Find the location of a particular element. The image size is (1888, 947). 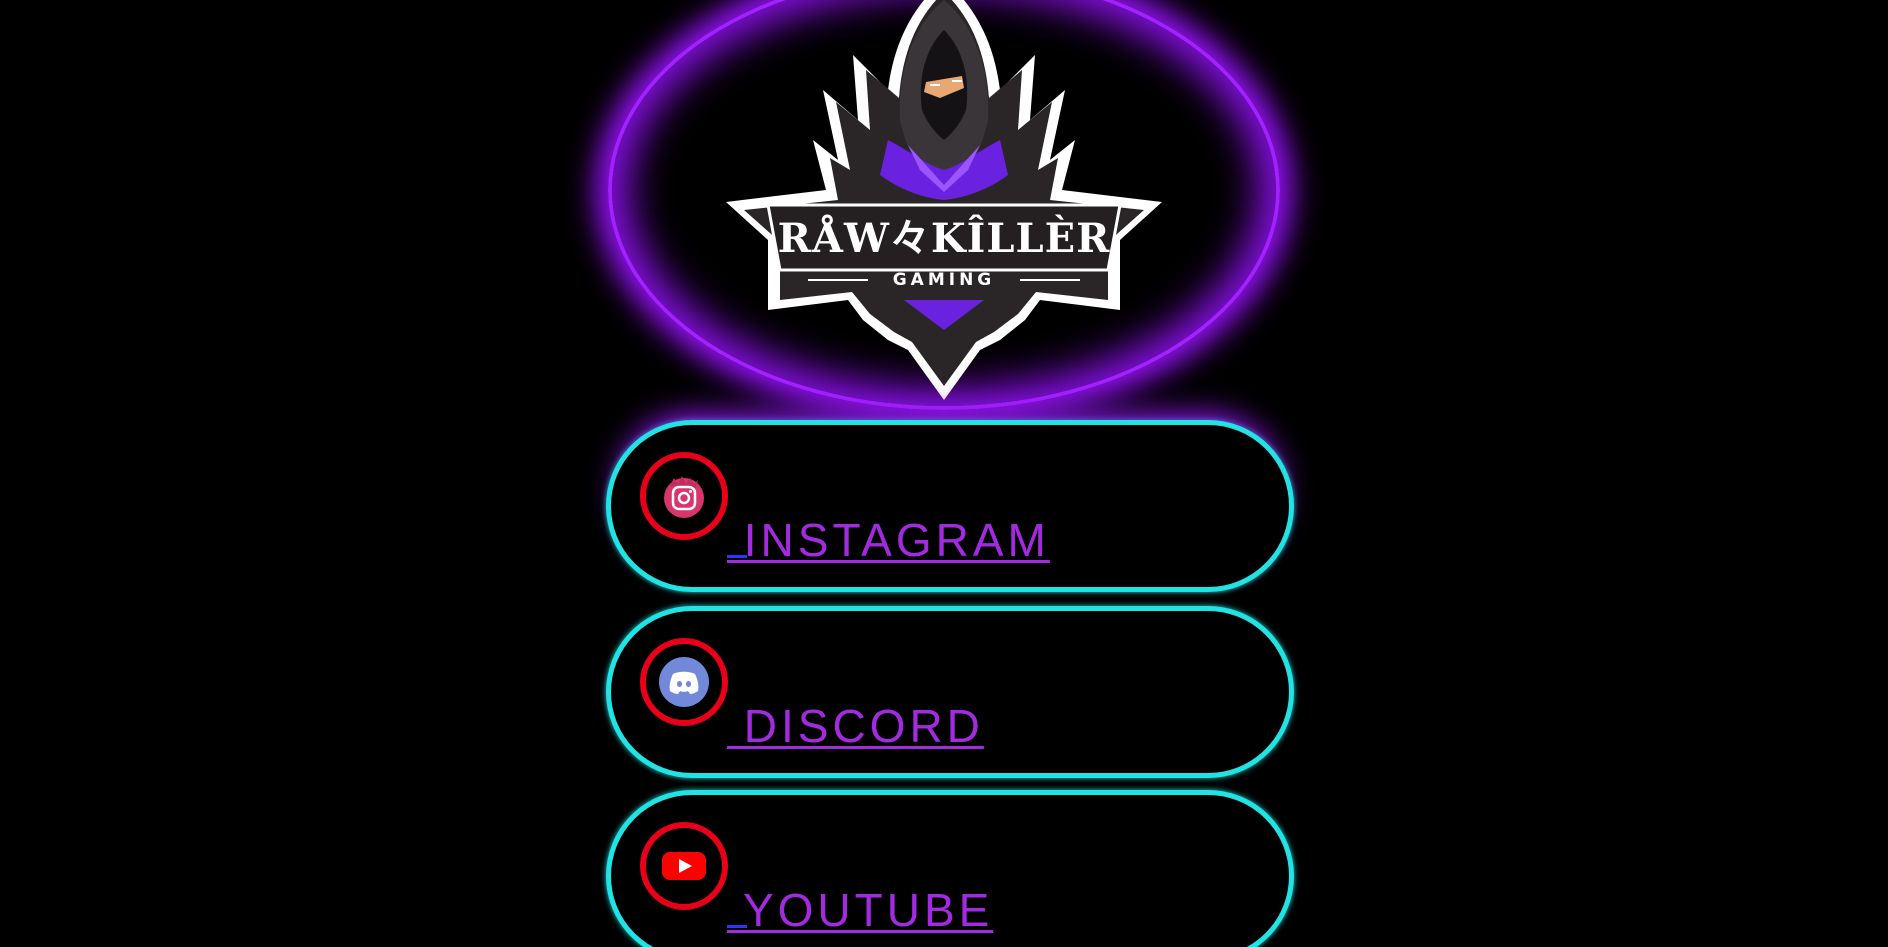

youtube-icon-badge is located at coordinates (684, 866).